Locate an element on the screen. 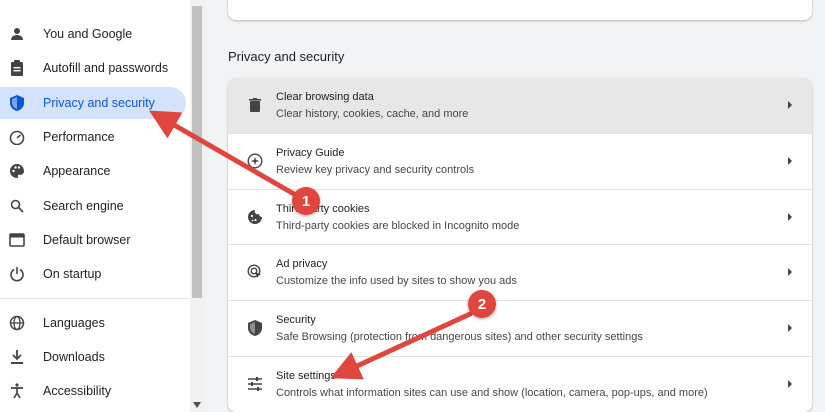  cookie-icon is located at coordinates (255, 217).